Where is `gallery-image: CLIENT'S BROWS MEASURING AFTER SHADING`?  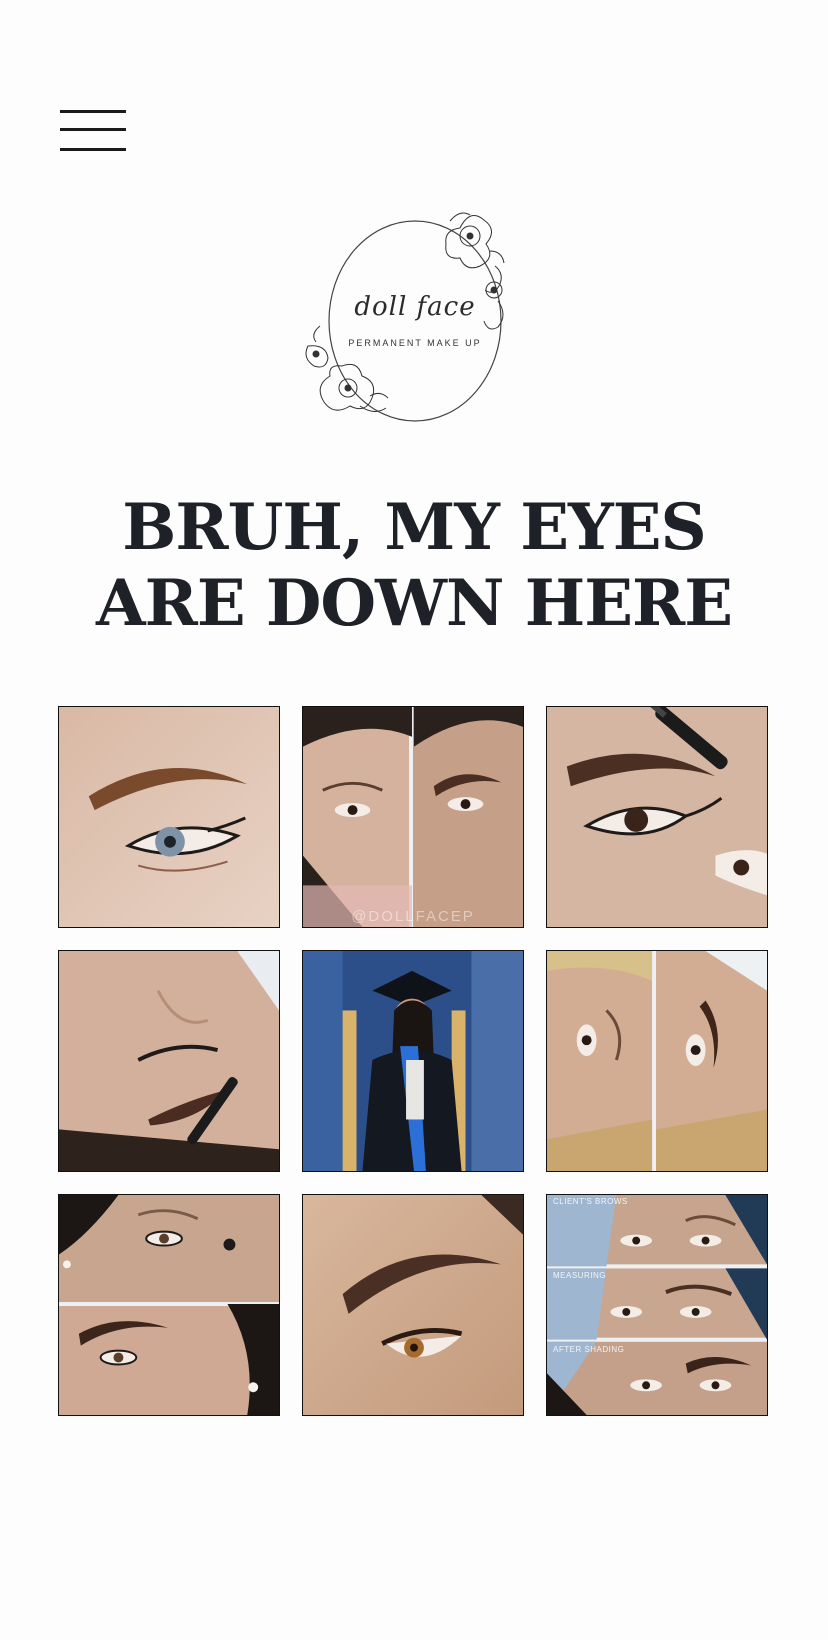 gallery-image: CLIENT'S BROWS MEASURING AFTER SHADING is located at coordinates (657, 1305).